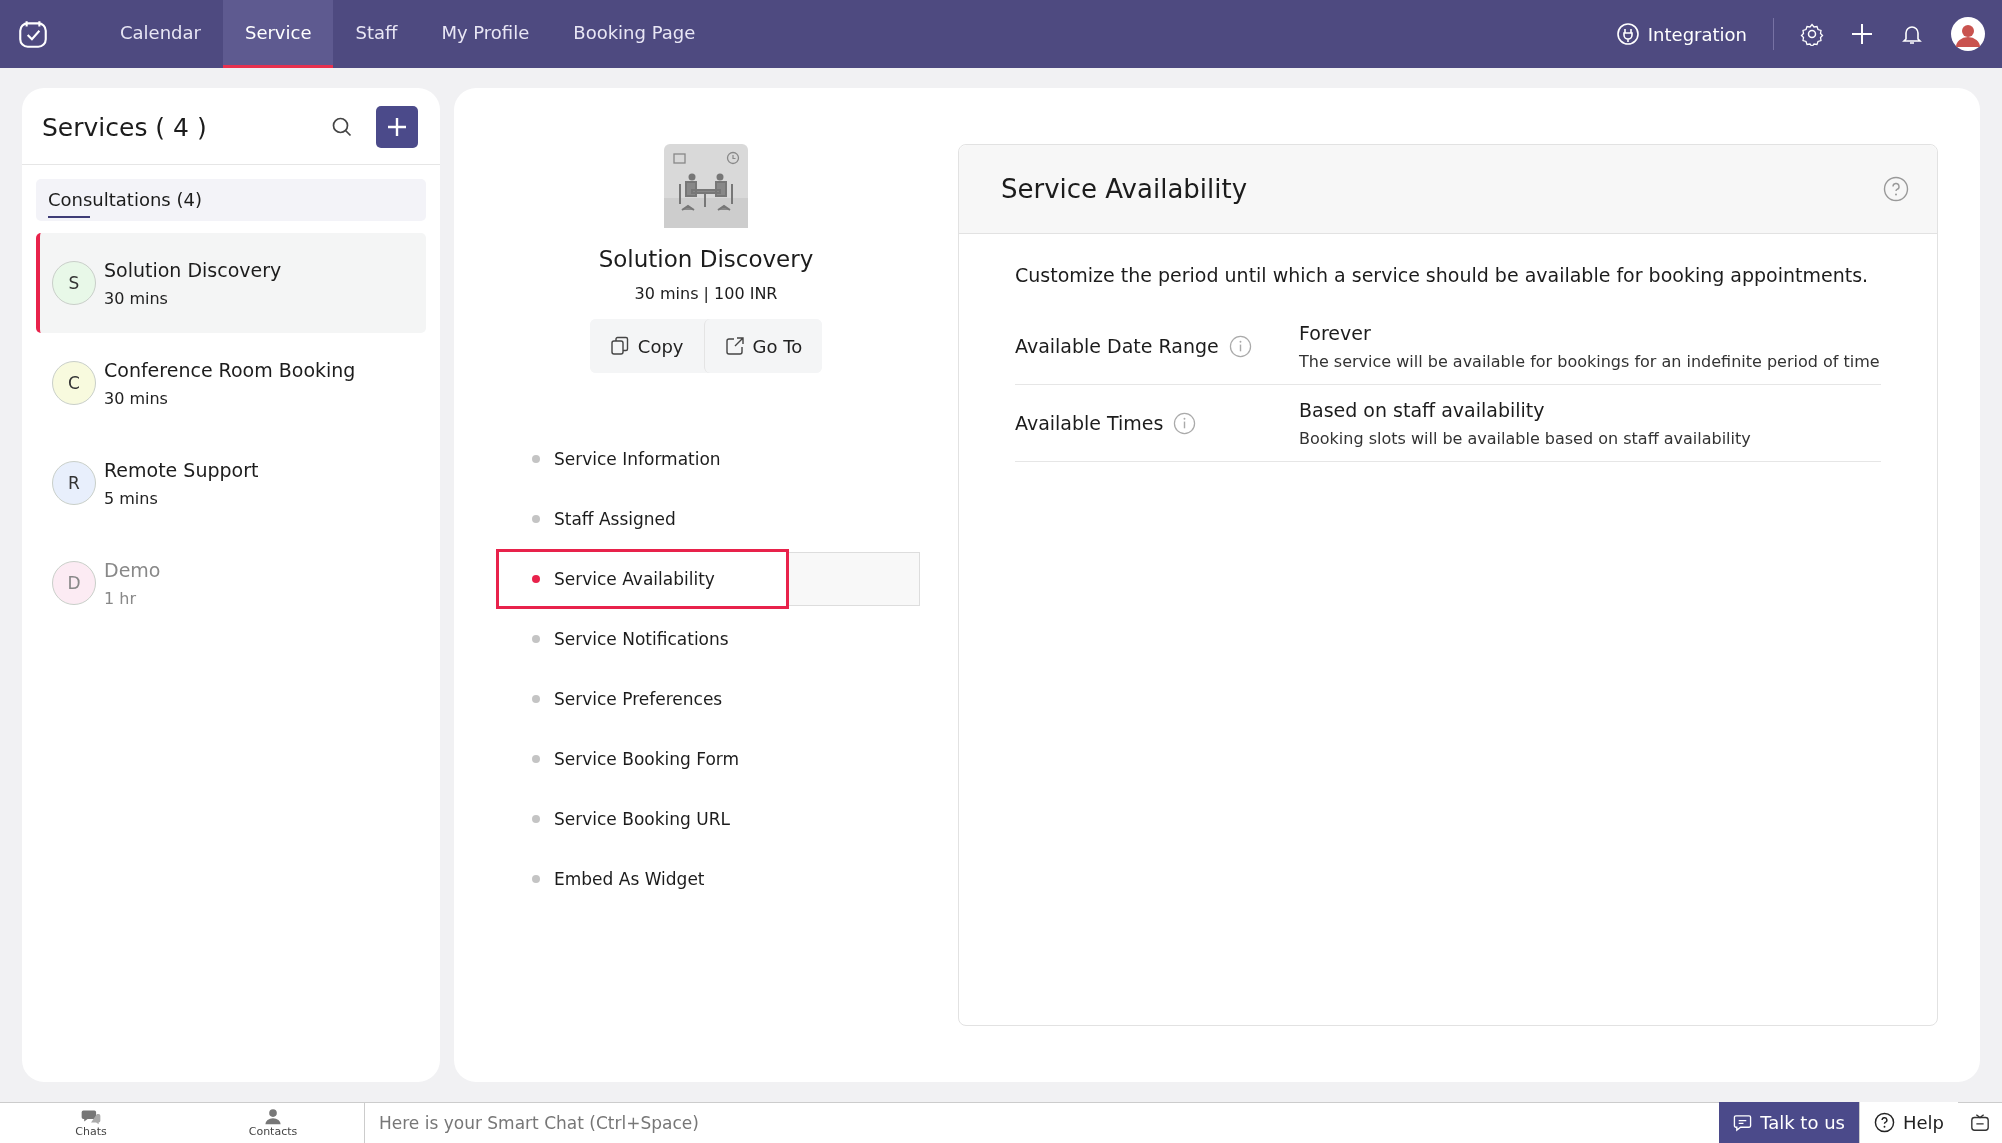 This screenshot has height=1143, width=2002. Describe the element at coordinates (376, 34) in the screenshot. I see `nav-tab: Staff` at that location.